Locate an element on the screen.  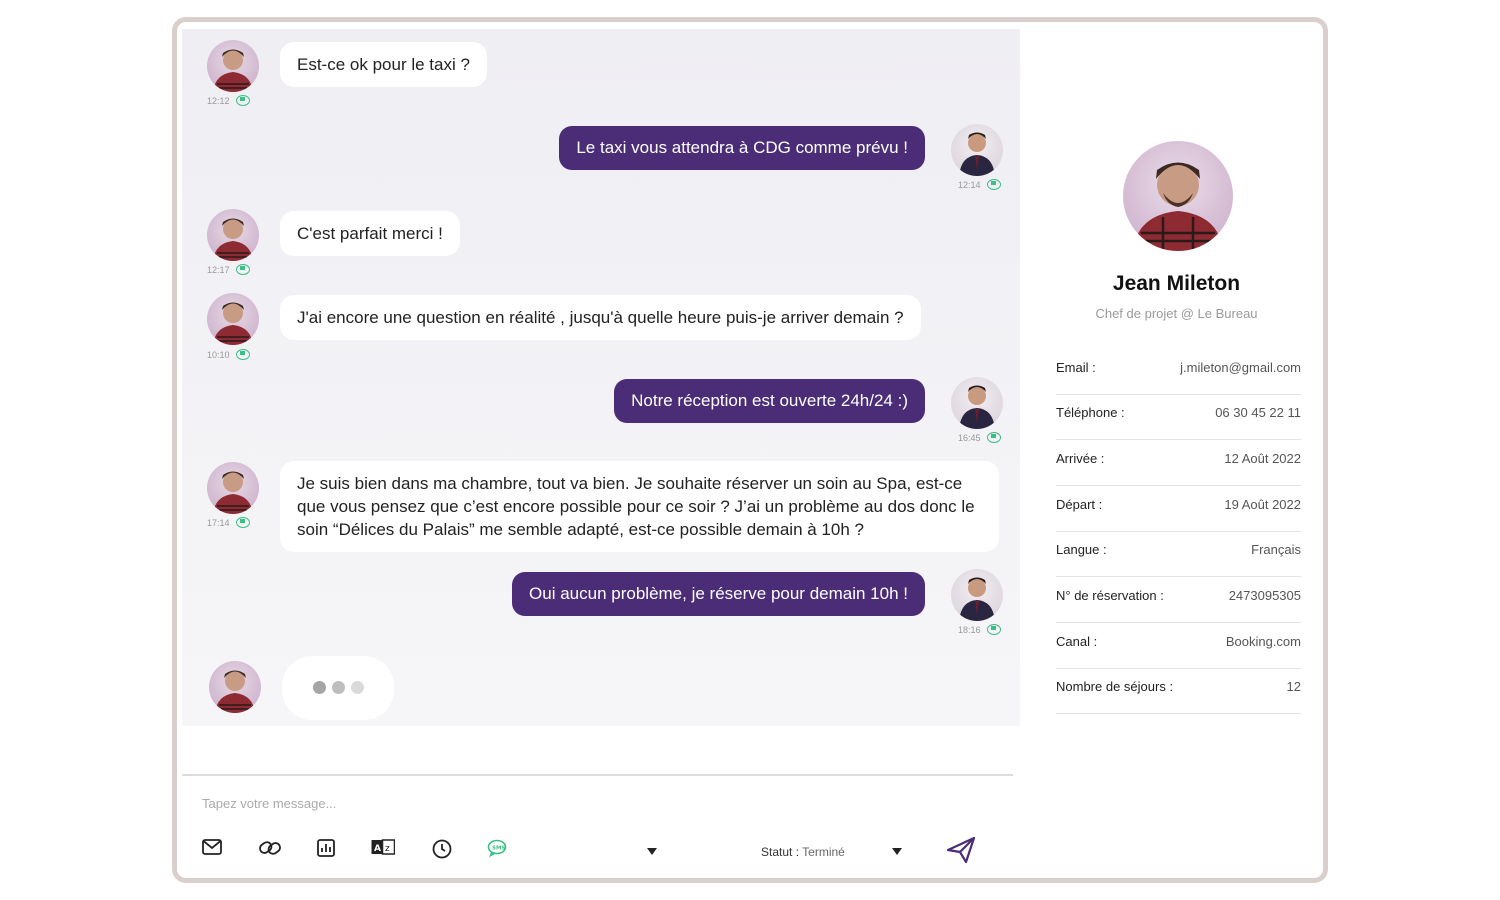
svg-text: SMS is located at coordinates (498, 849).